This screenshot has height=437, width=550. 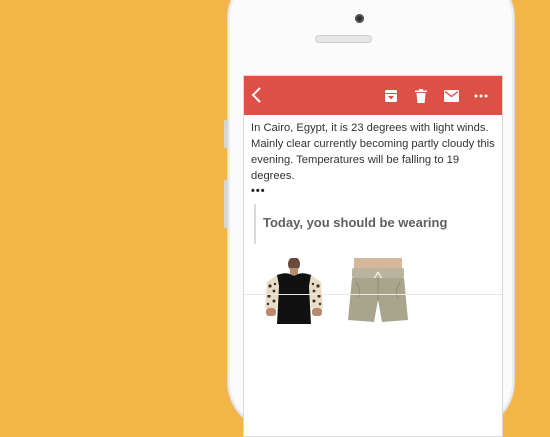 I want to click on email-toolbar, so click(x=373, y=95).